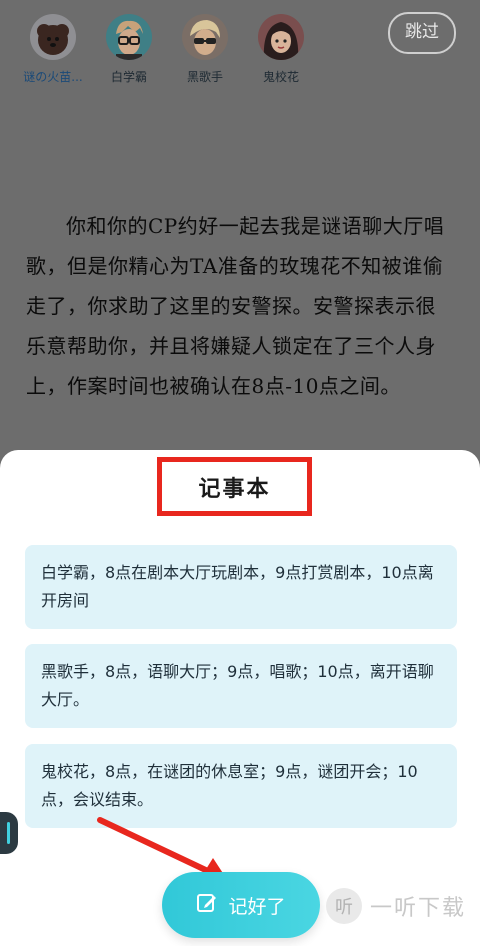 This screenshot has width=480, height=946. What do you see at coordinates (418, 908) in the screenshot?
I see `watermark-text: 一听下载` at bounding box center [418, 908].